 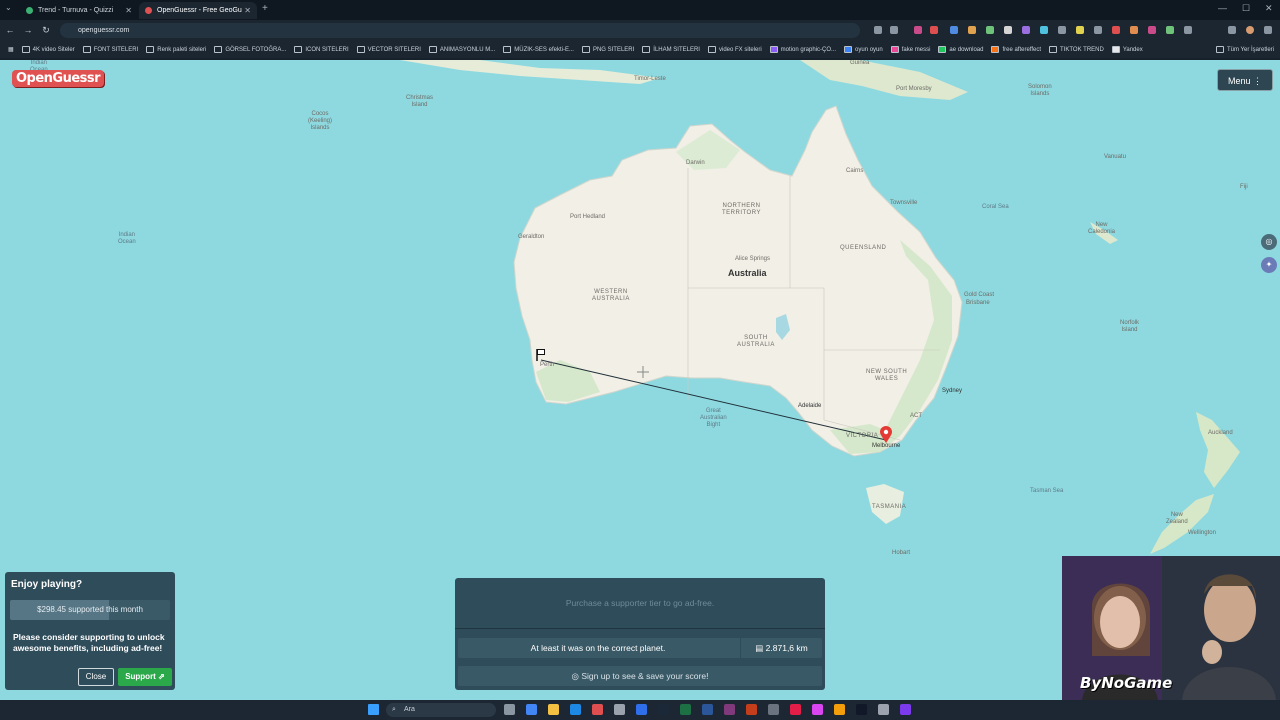 What do you see at coordinates (388, 49) in the screenshot?
I see `bookmark-item: VECTOR SITELERI` at bounding box center [388, 49].